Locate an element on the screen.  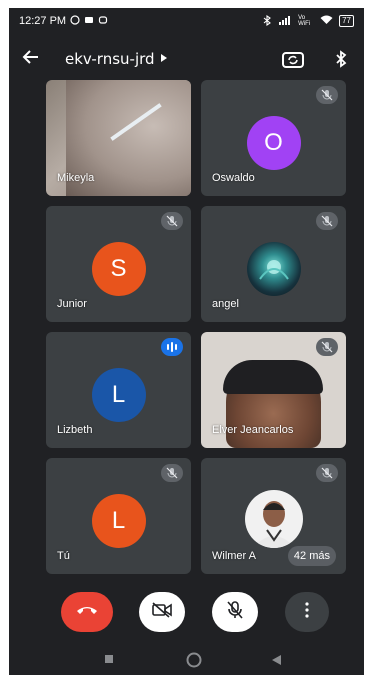
participant-name: Tú is located at coordinates (63, 556).